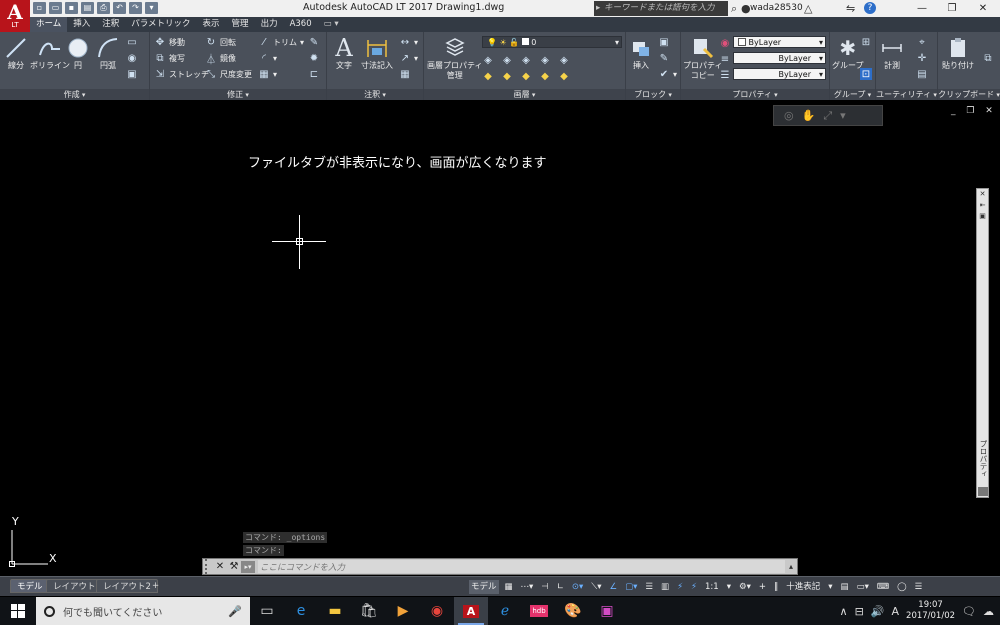  What do you see at coordinates (507, 76) in the screenshot?
I see `layer-unisolate-icon: ◆` at bounding box center [507, 76].